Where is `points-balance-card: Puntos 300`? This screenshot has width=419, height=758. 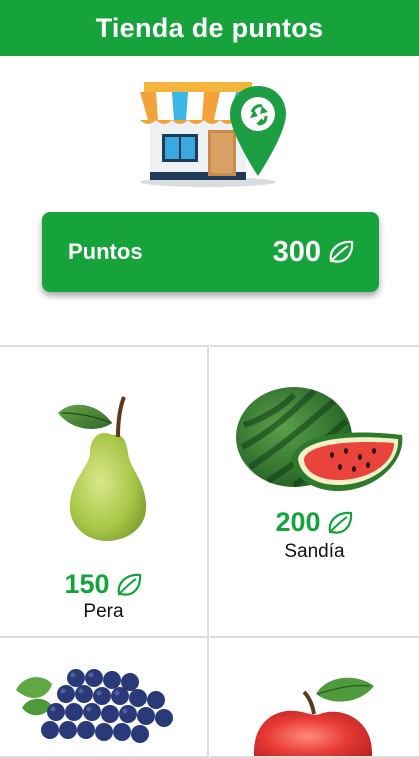
points-balance-card: Puntos 300 is located at coordinates (210, 252).